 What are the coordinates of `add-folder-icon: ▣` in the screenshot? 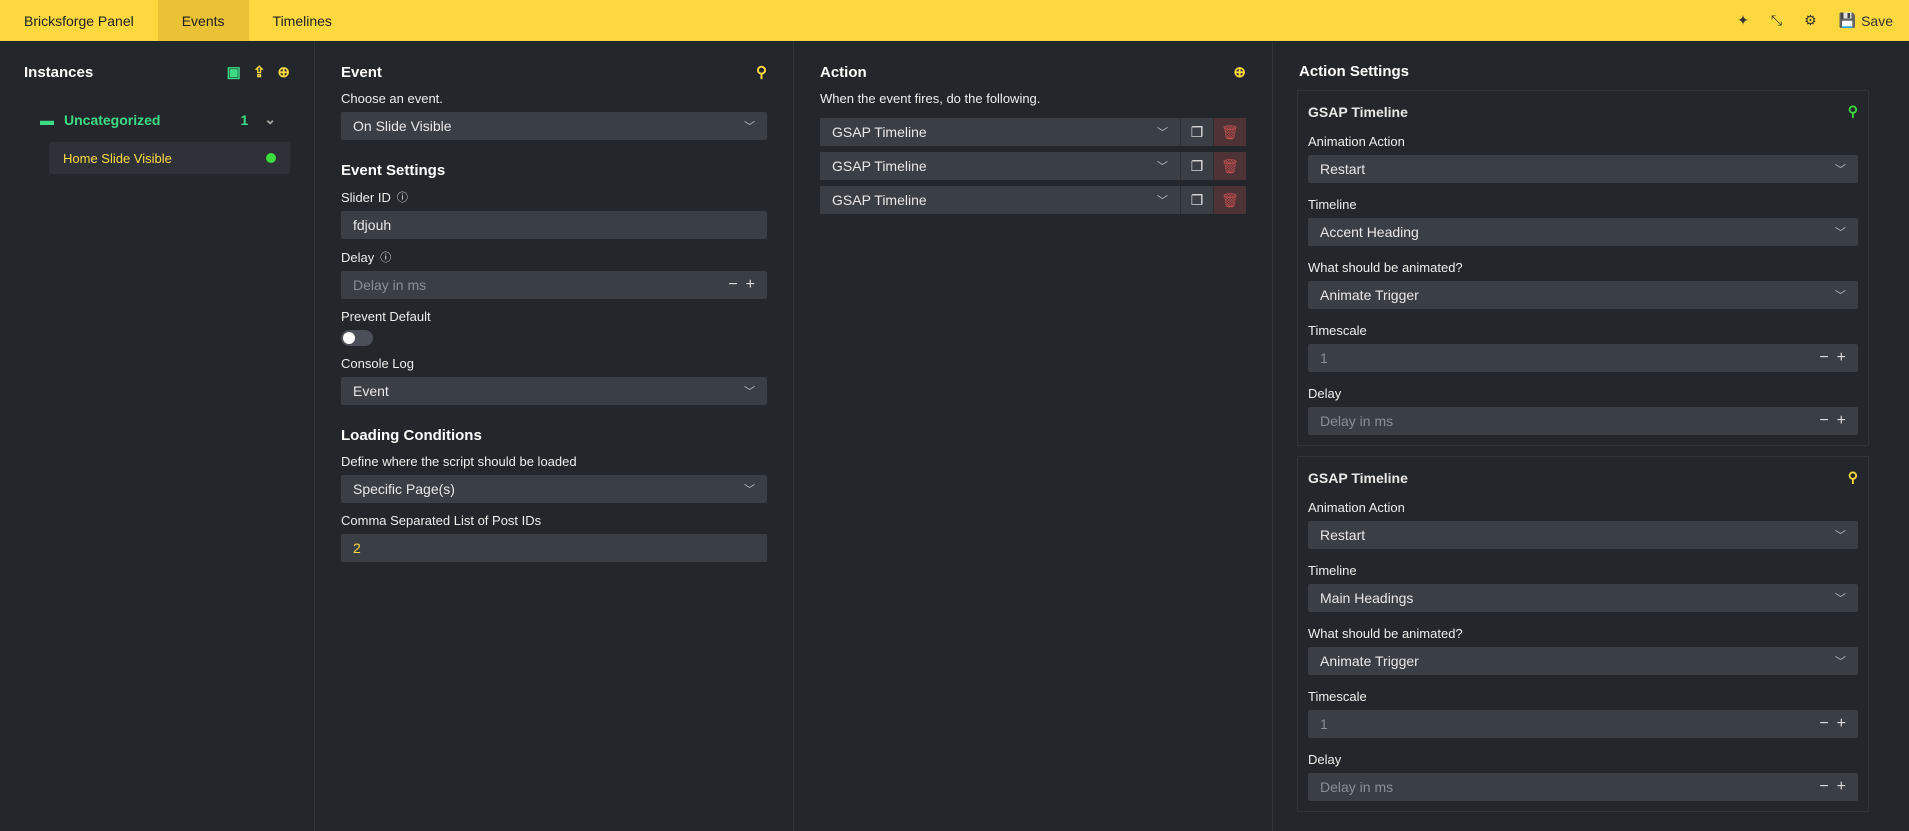 It's located at (234, 72).